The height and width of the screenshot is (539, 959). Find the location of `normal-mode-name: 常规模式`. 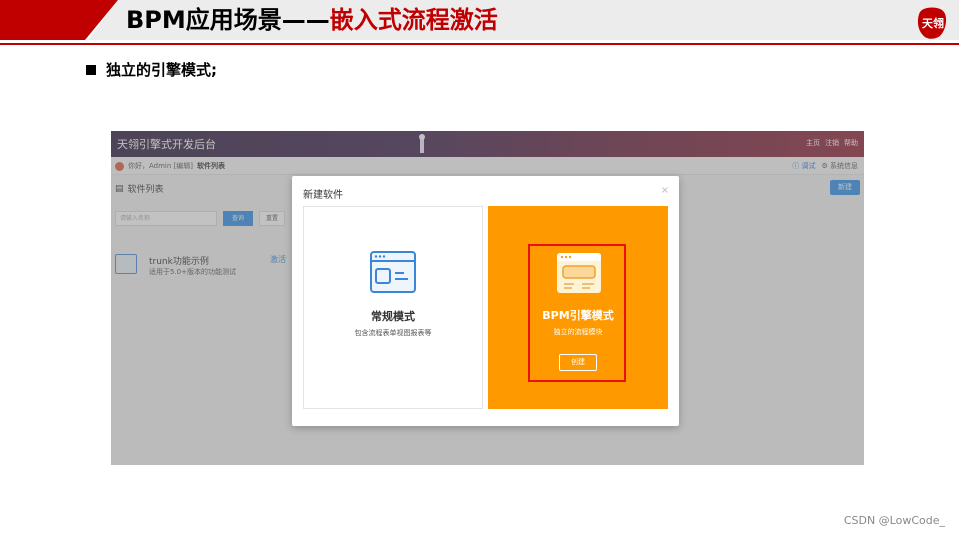

normal-mode-name: 常规模式 is located at coordinates (393, 316).